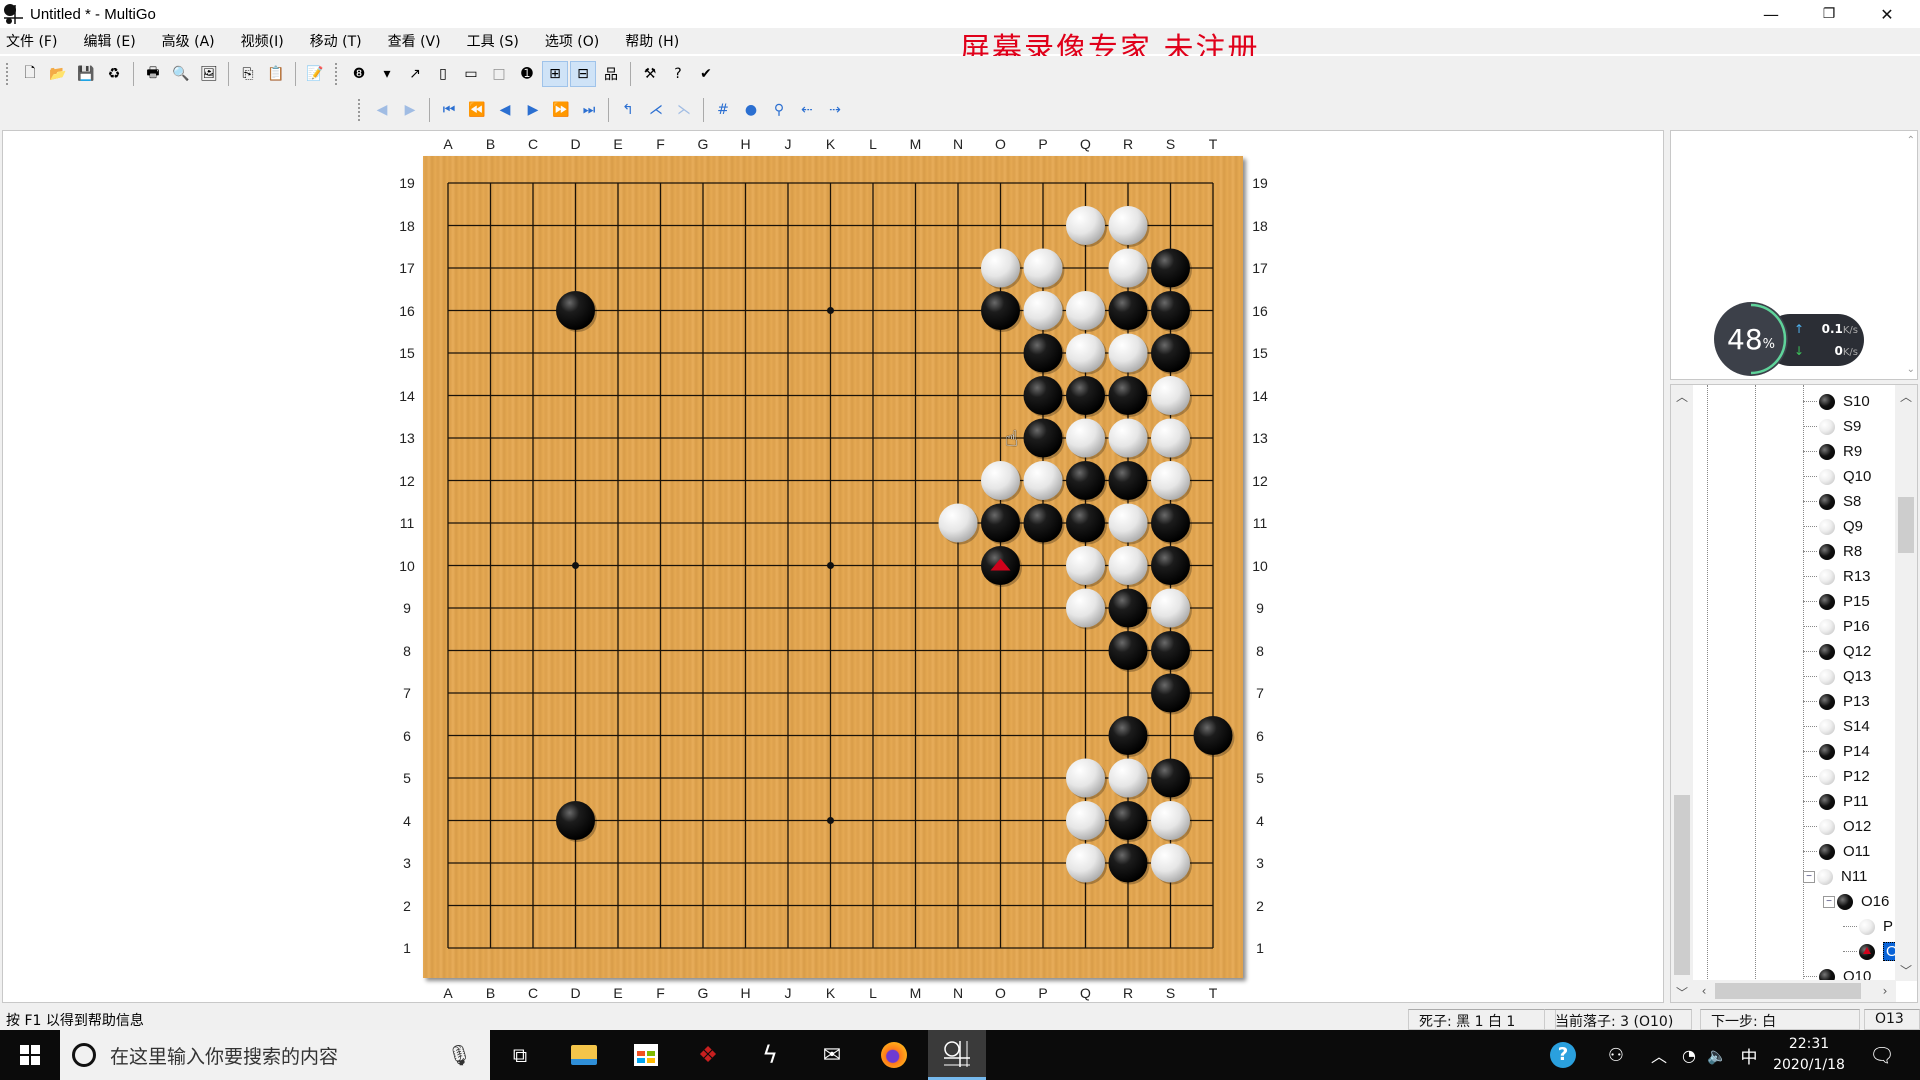  Describe the element at coordinates (583, 74) in the screenshot. I see `tree-branch-icon: ⊟` at that location.